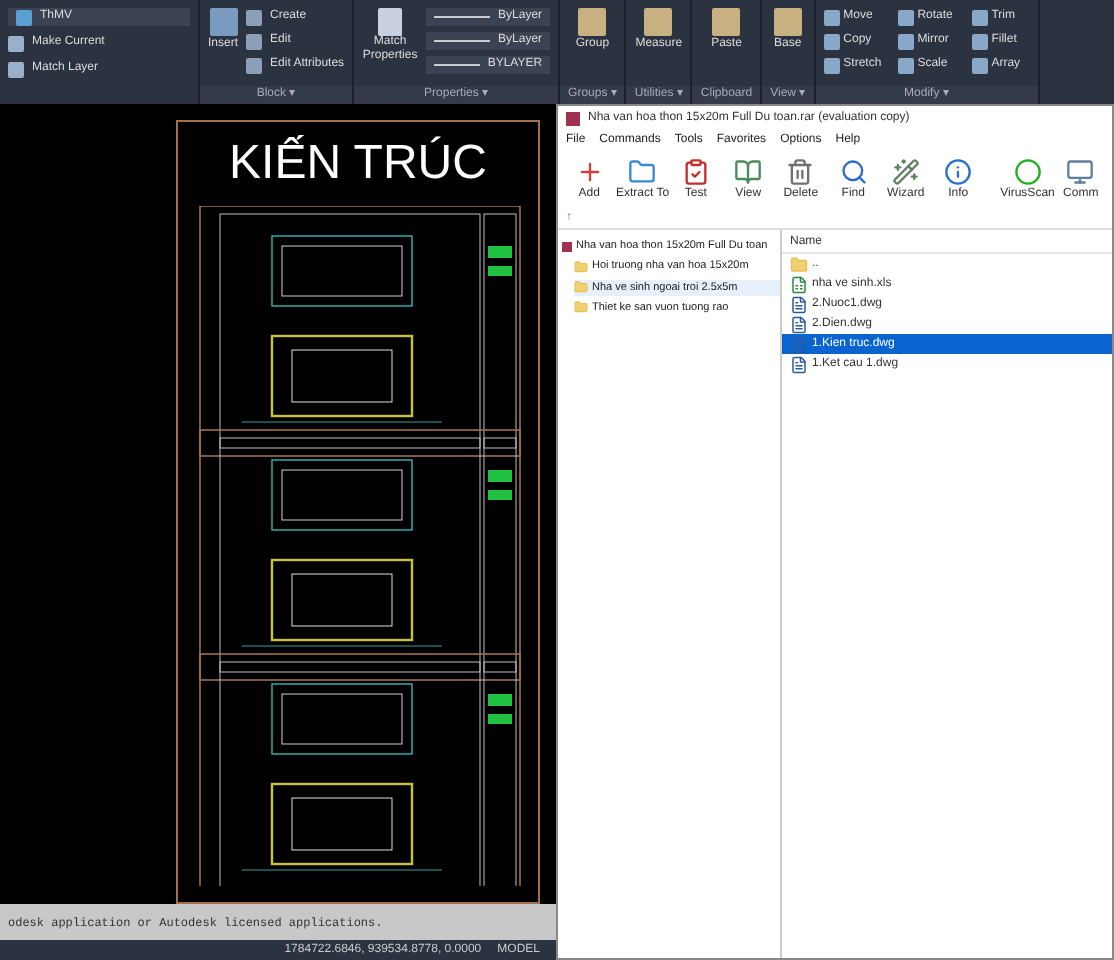 The width and height of the screenshot is (1114, 960). What do you see at coordinates (1027, 171) in the screenshot?
I see `circle-icon` at bounding box center [1027, 171].